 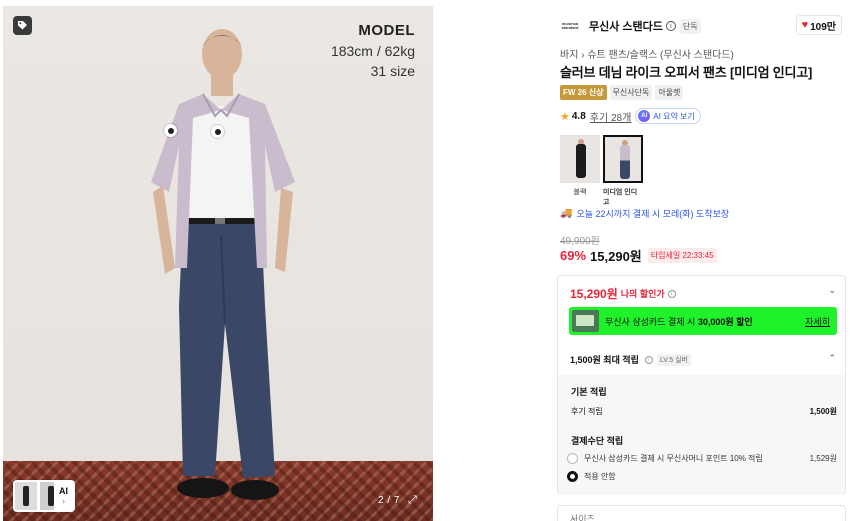 What do you see at coordinates (823, 411) in the screenshot?
I see `review-points-value: 1,500원` at bounding box center [823, 411].